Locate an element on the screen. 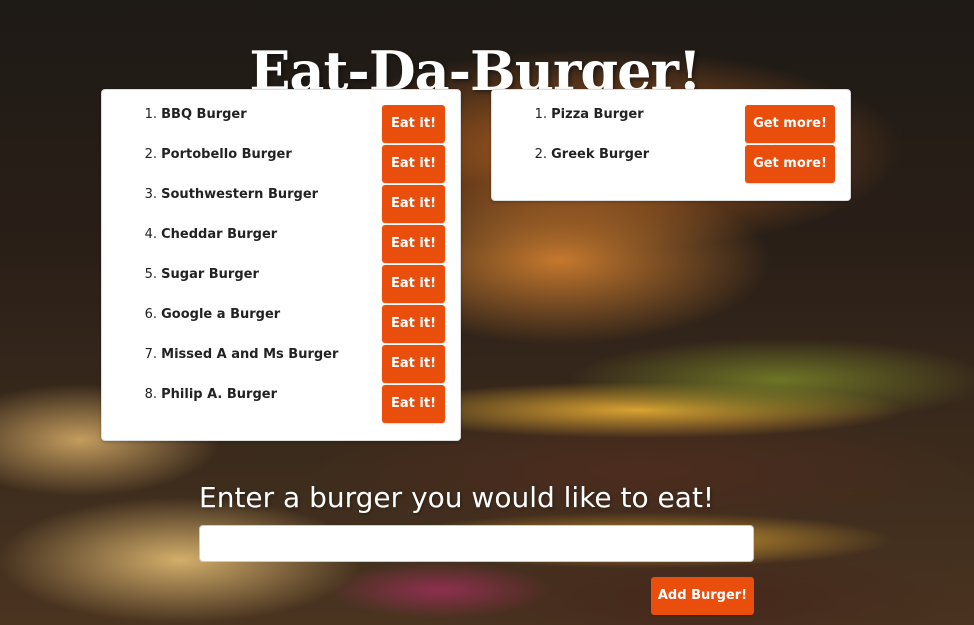 The width and height of the screenshot is (974, 625). burger-name: Cheddar Burger is located at coordinates (219, 234).